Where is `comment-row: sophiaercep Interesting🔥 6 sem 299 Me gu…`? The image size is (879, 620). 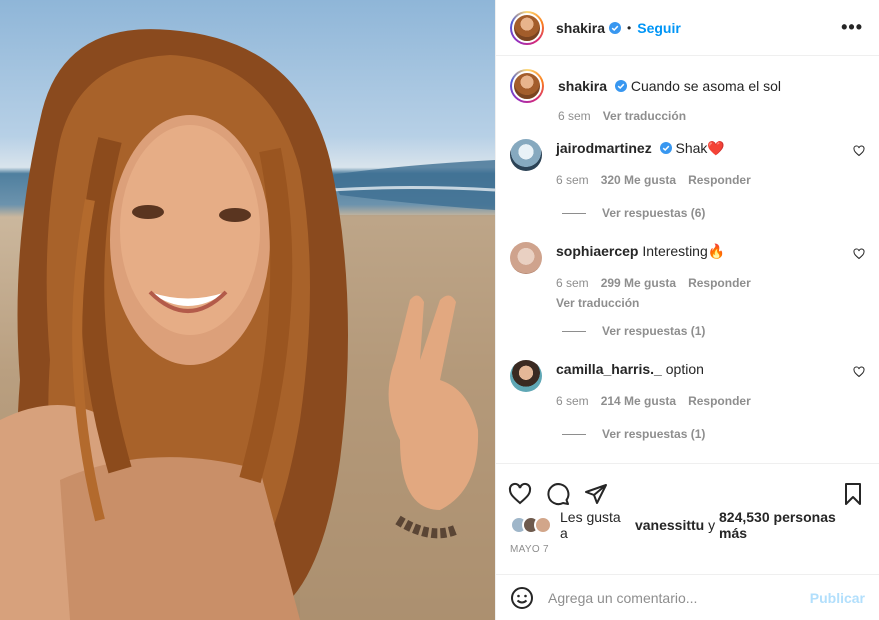 comment-row: sophiaercep Interesting🔥 6 sem 299 Me gu… is located at coordinates (687, 277).